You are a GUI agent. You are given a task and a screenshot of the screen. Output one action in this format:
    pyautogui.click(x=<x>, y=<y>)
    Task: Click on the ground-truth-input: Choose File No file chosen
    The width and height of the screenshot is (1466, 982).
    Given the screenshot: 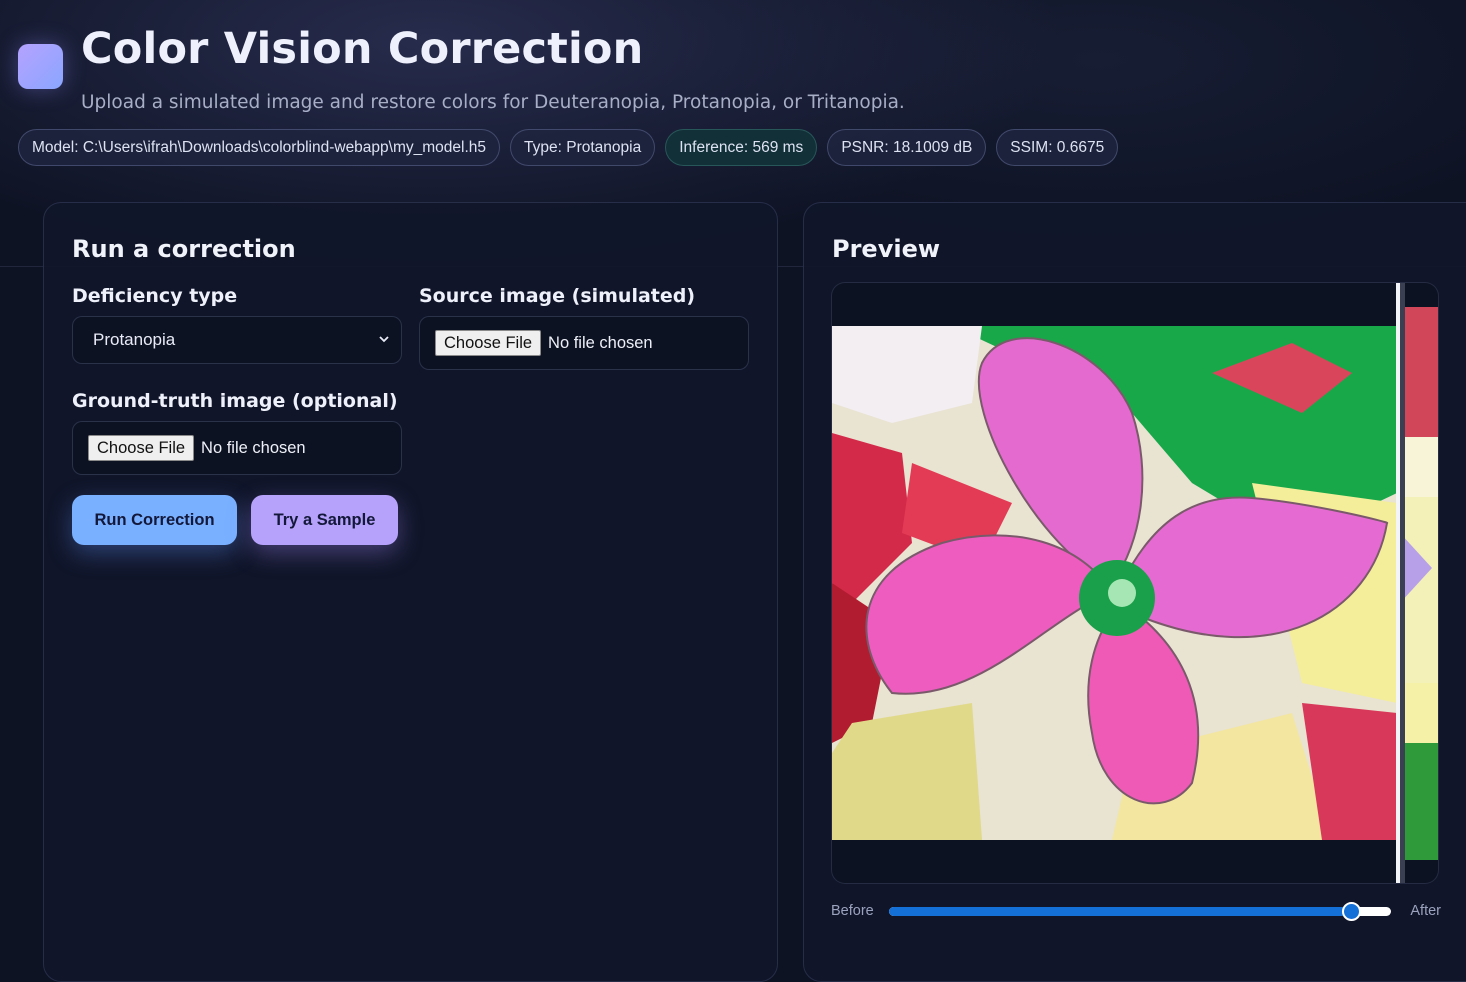 What is the action you would take?
    pyautogui.click(x=237, y=448)
    